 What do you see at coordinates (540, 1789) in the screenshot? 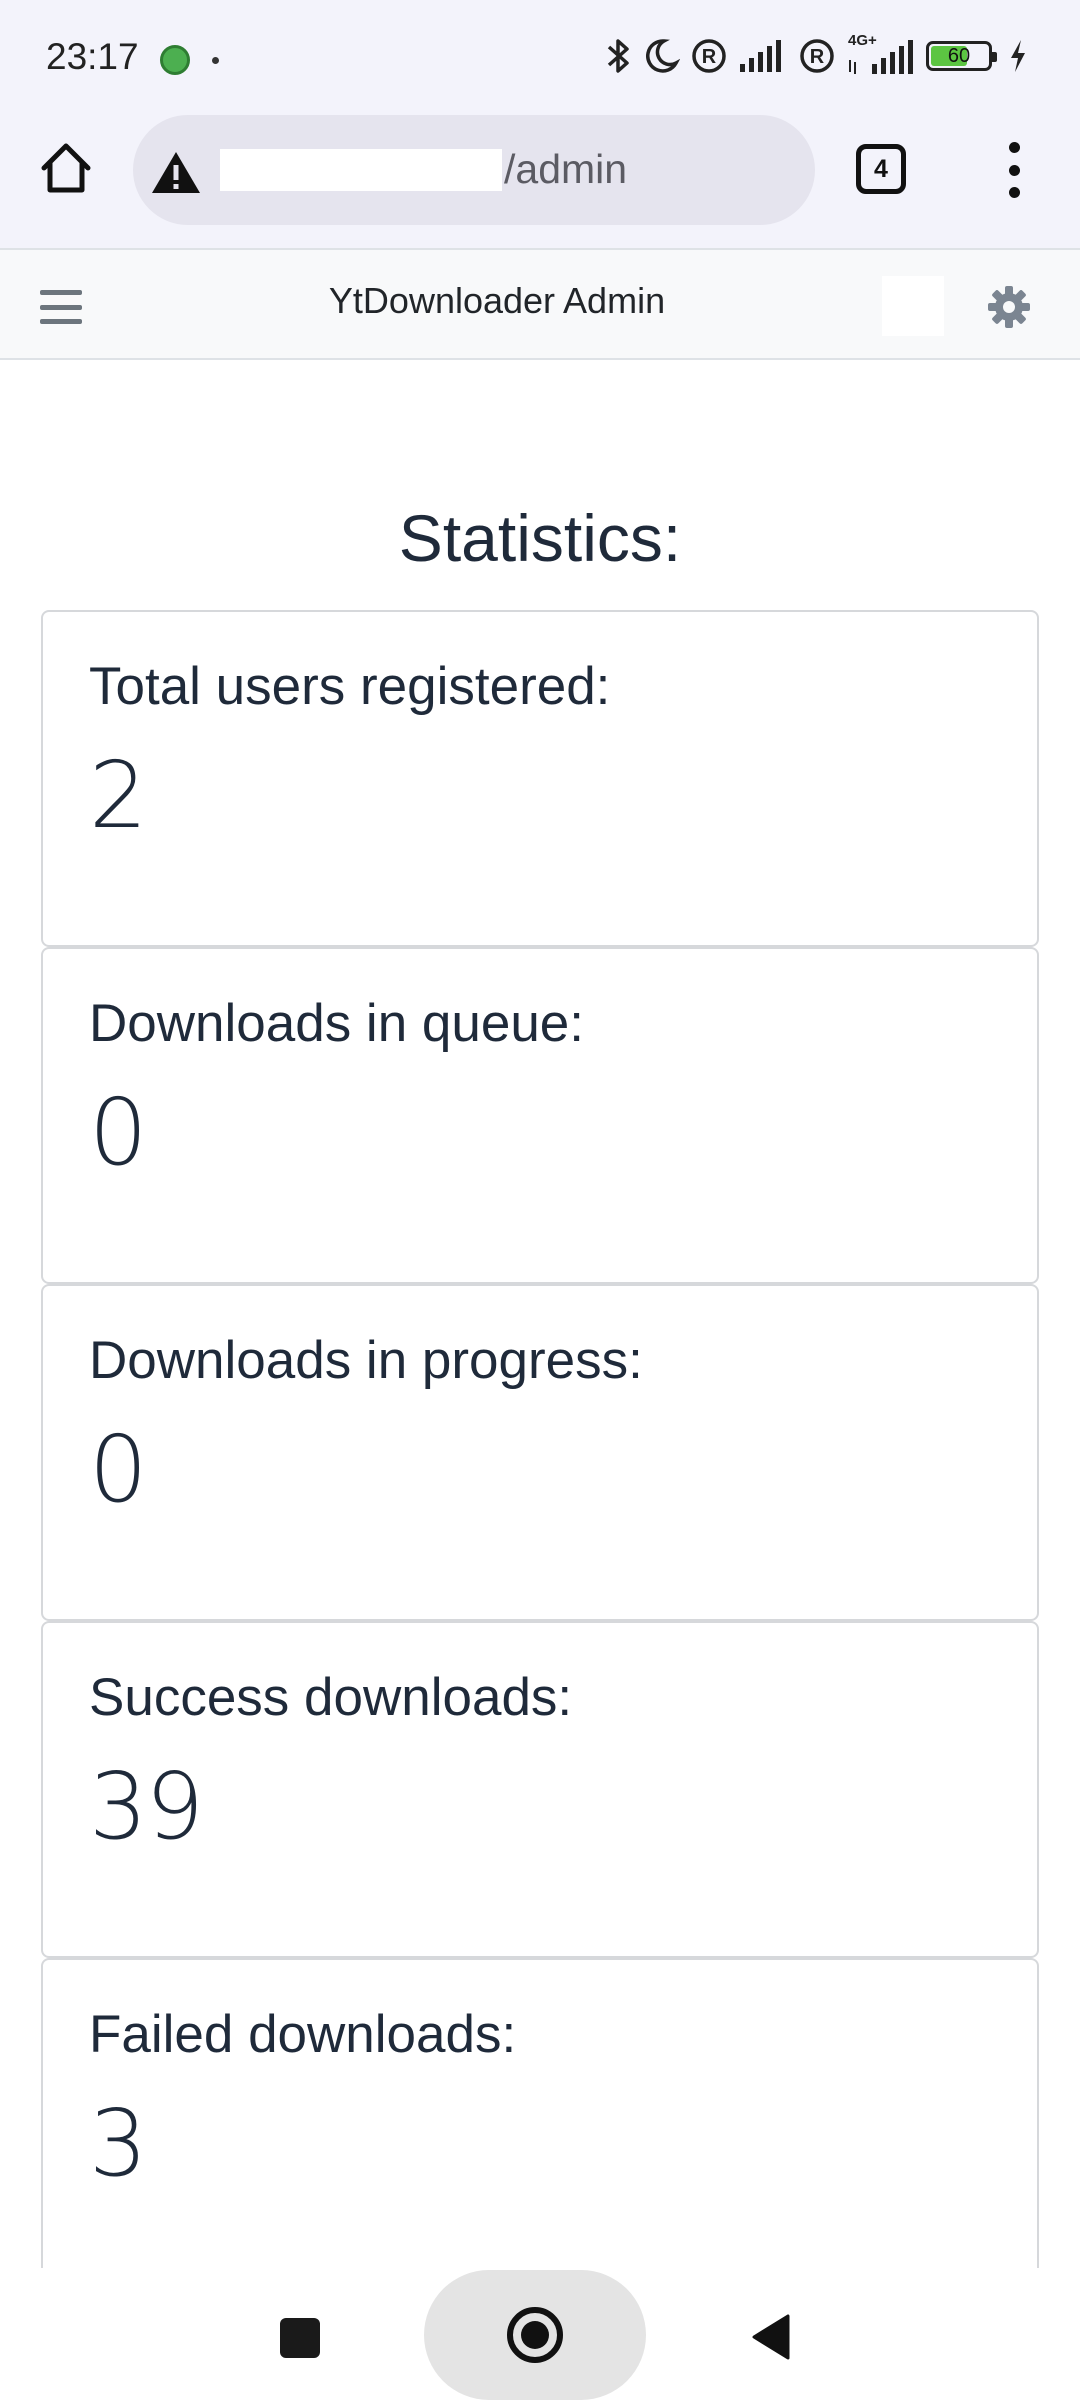
I see `stat-card-success-downloads: Success downloads: 39` at bounding box center [540, 1789].